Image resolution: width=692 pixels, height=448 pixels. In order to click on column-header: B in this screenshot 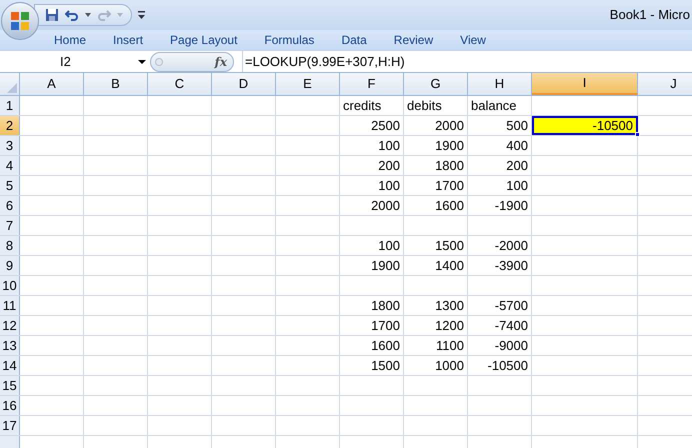, I will do `click(116, 84)`.